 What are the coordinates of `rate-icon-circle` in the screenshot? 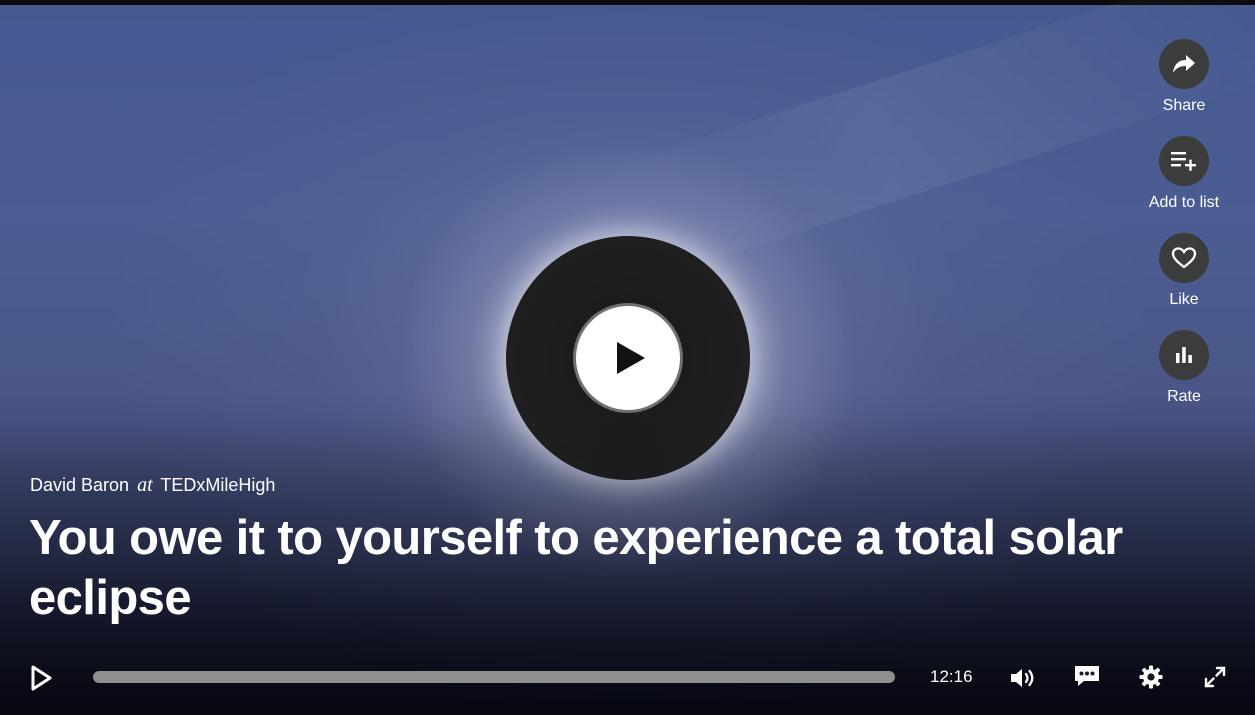 It's located at (1184, 355).